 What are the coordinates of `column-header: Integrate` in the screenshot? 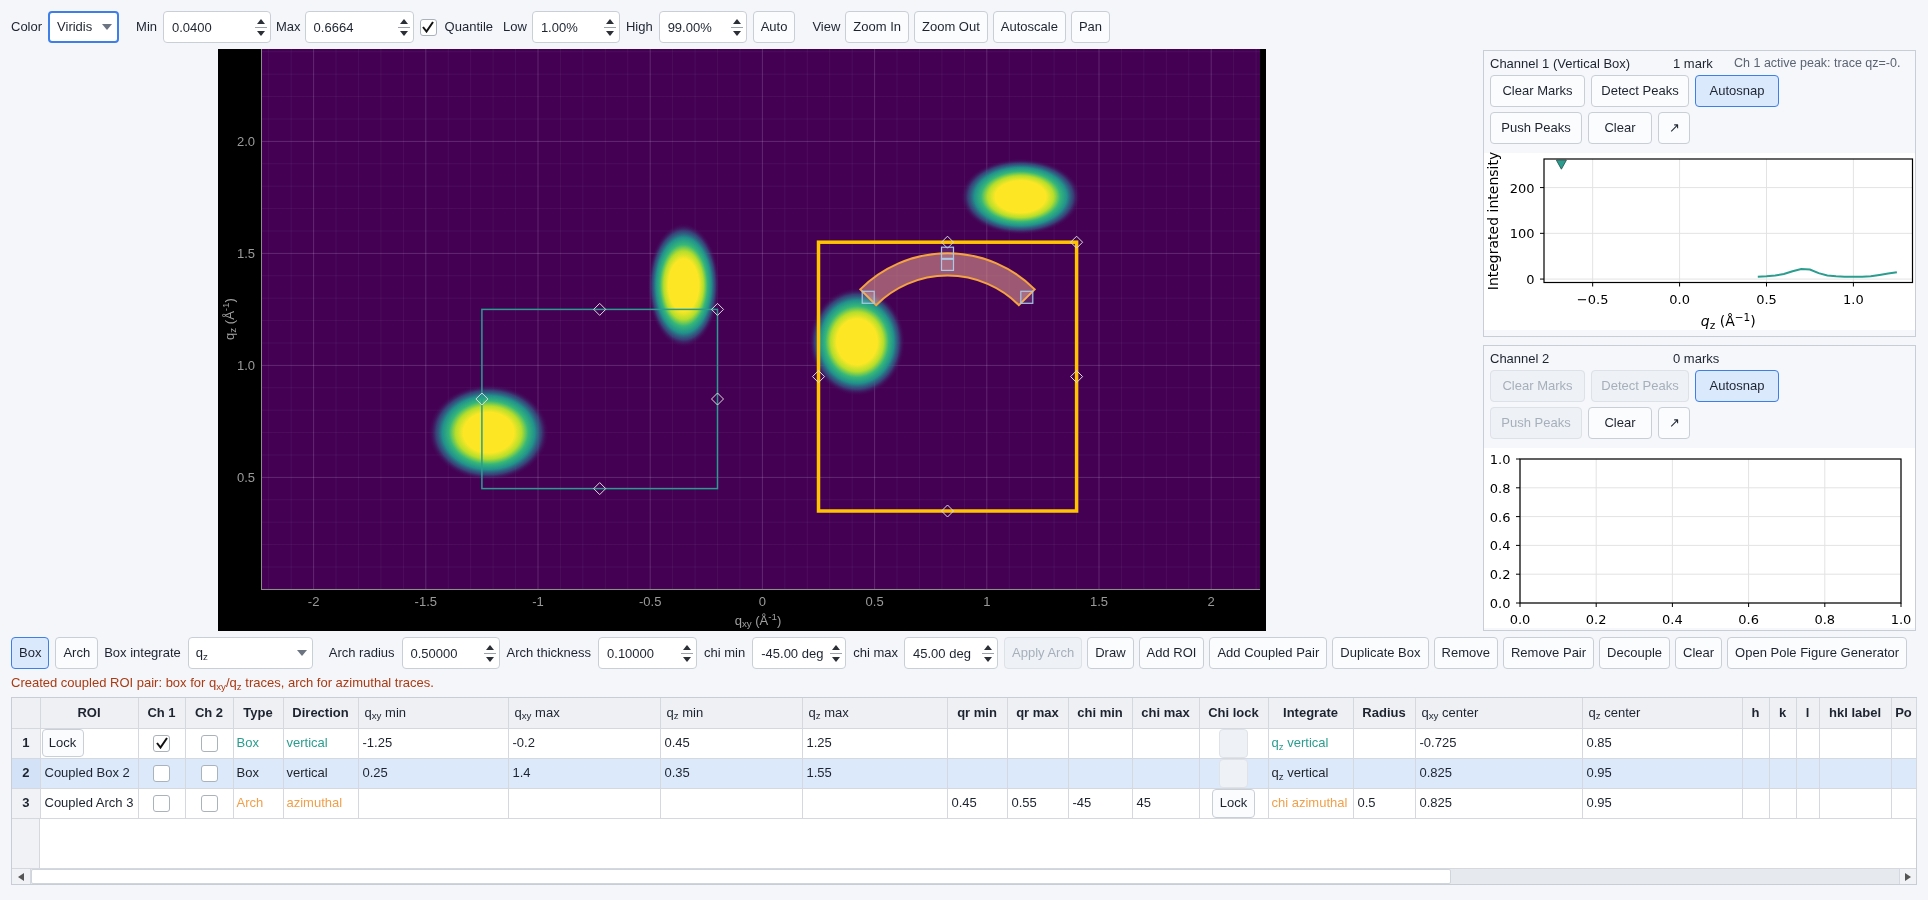 It's located at (1310, 713).